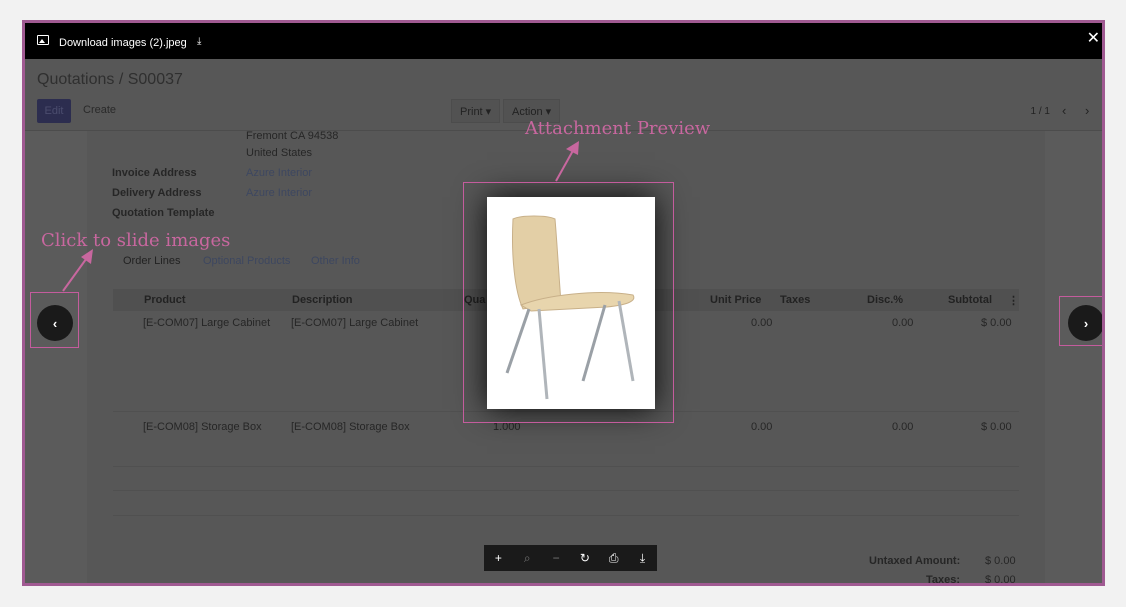 The height and width of the screenshot is (607, 1126). What do you see at coordinates (584, 558) in the screenshot?
I see `rotate-icon: ↻` at bounding box center [584, 558].